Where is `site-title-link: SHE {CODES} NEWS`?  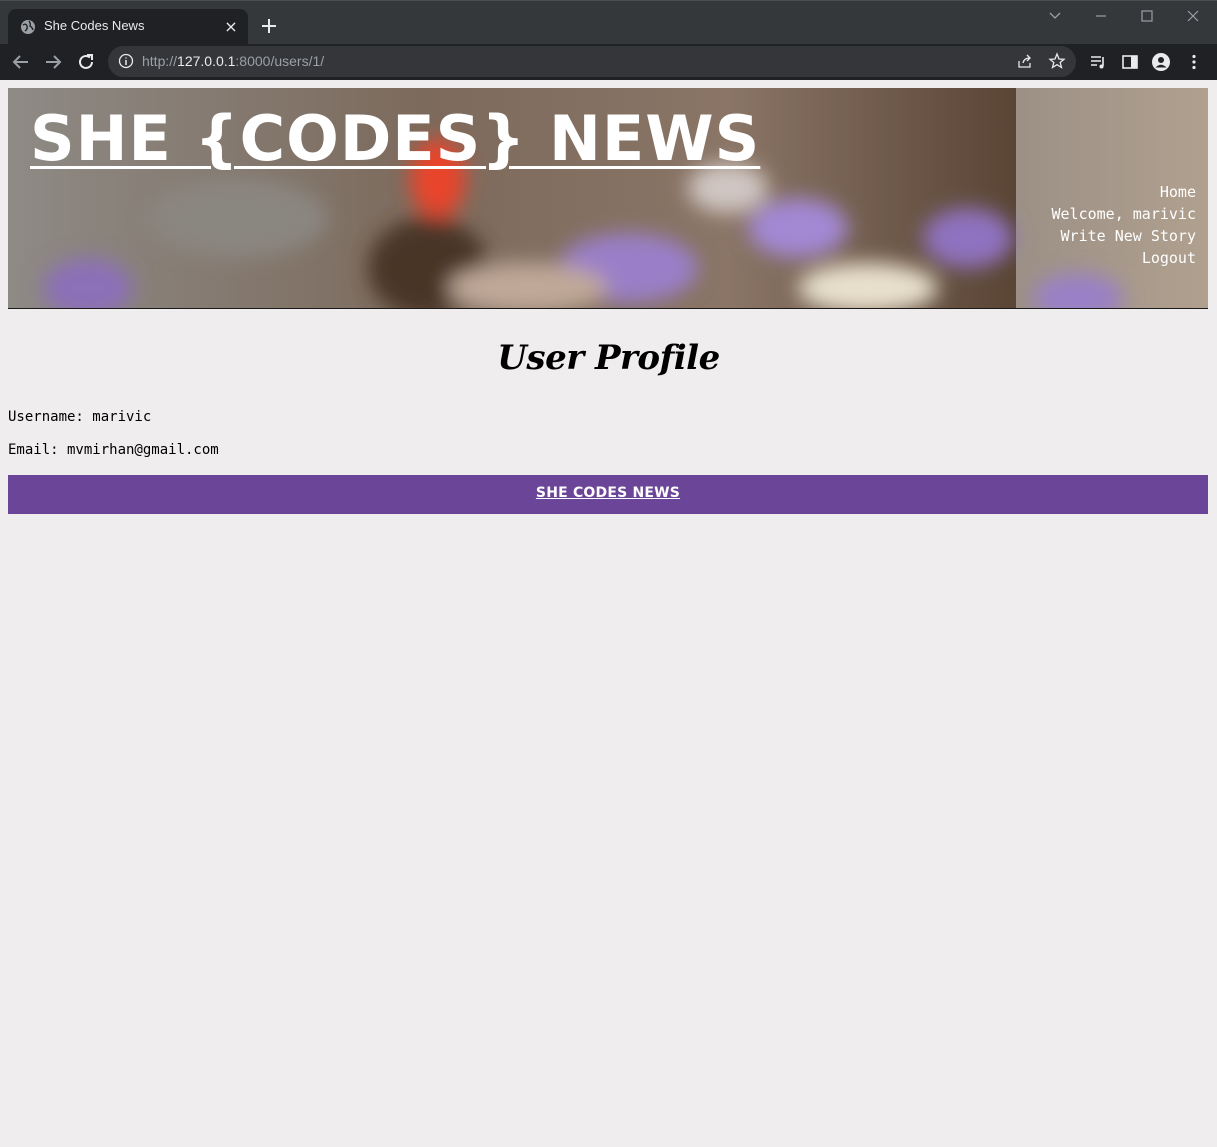 site-title-link: SHE {CODES} NEWS is located at coordinates (395, 138).